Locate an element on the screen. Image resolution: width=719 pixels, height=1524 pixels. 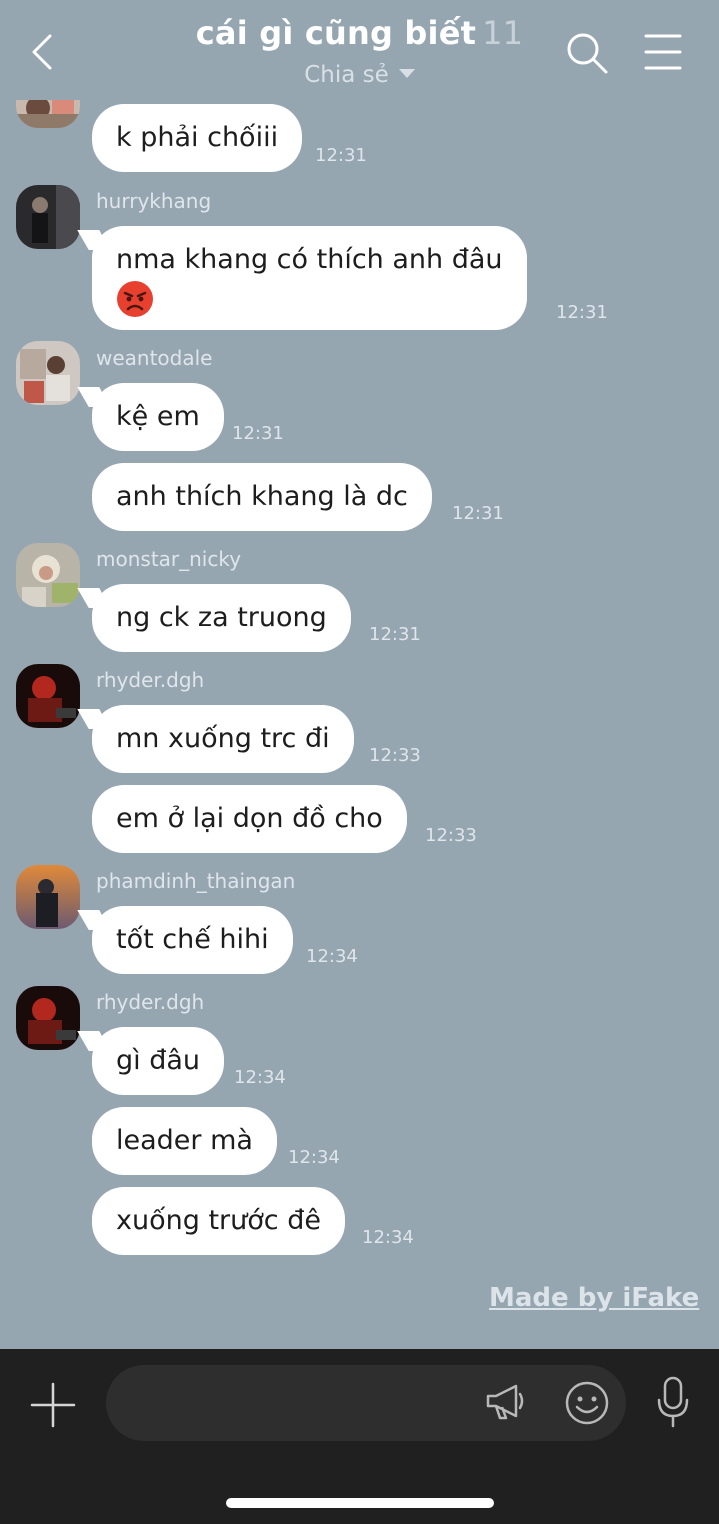
search-icon is located at coordinates (587, 53).